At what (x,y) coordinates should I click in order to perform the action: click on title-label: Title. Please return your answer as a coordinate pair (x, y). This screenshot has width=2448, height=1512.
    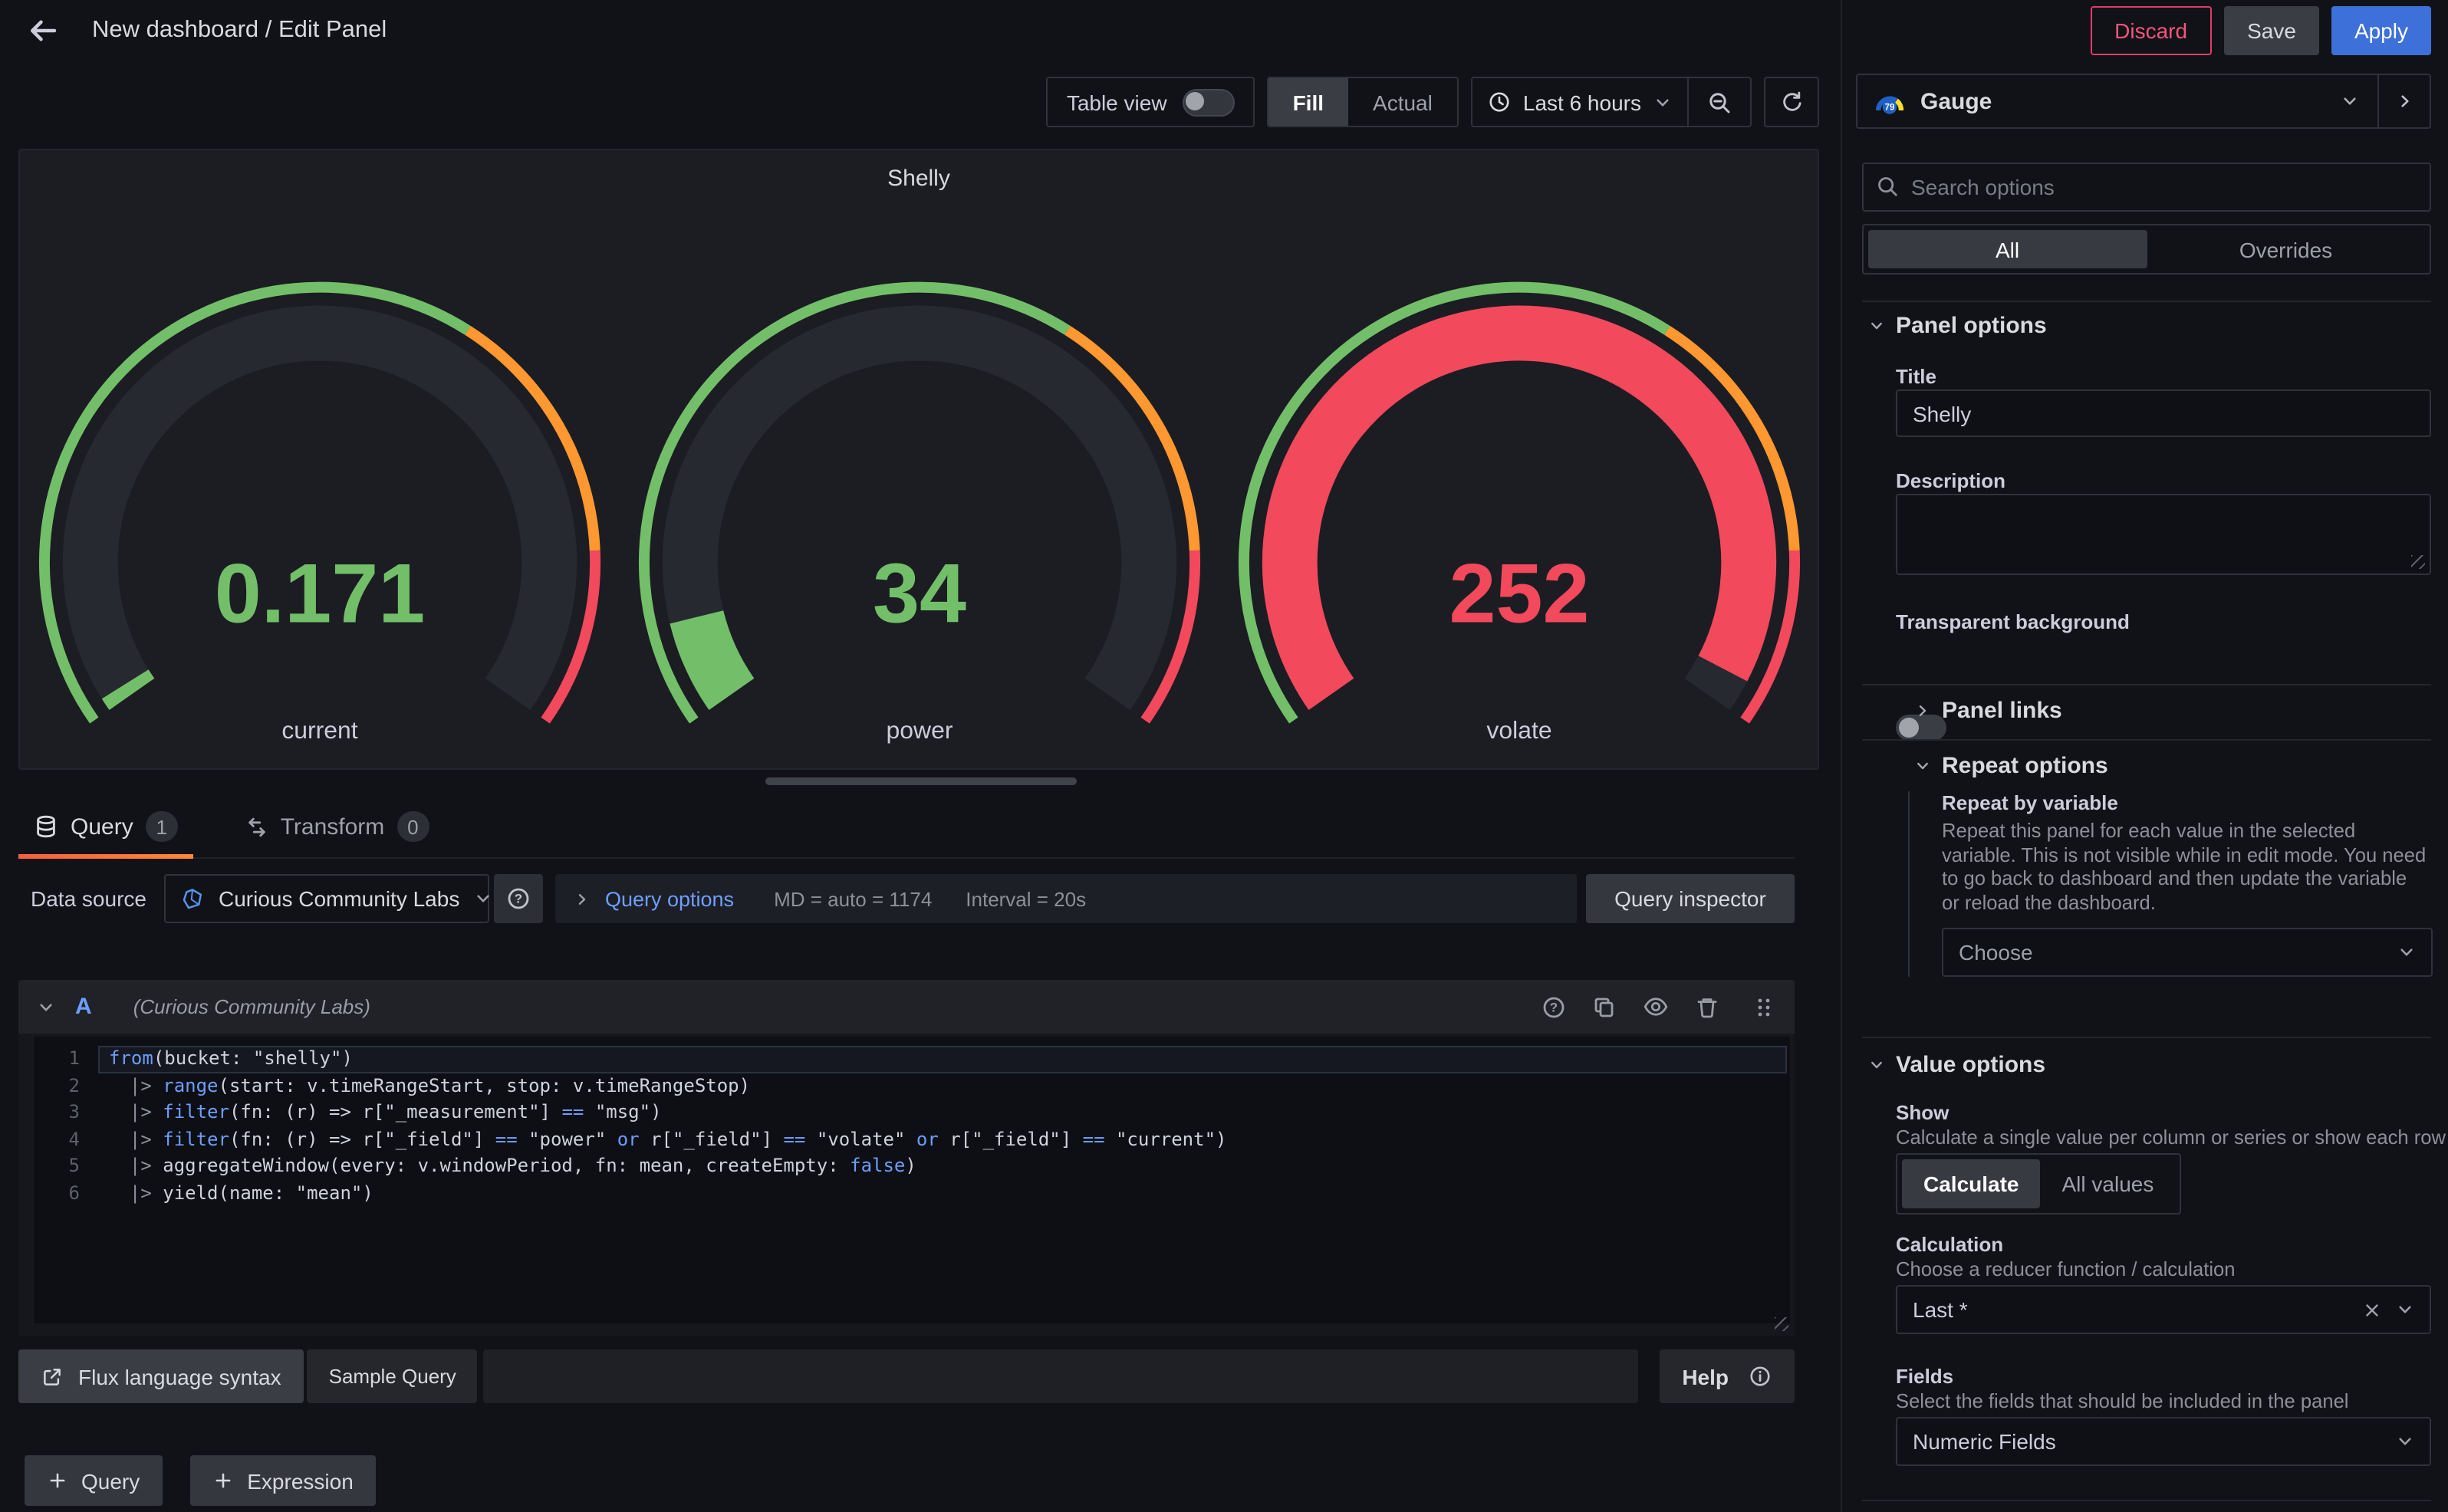
    Looking at the image, I should click on (1916, 376).